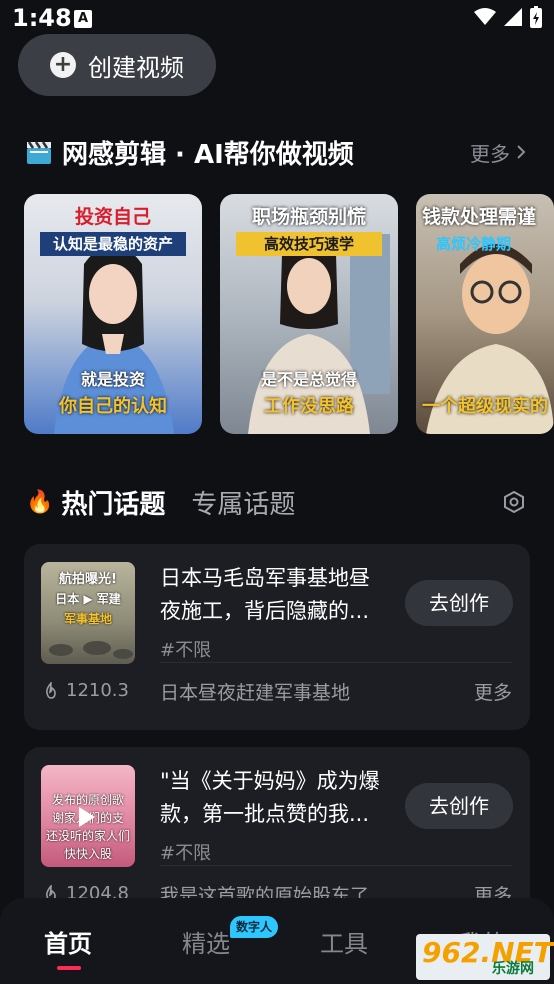 This screenshot has width=554, height=984. I want to click on nav-featured: 精选, so click(206, 941).